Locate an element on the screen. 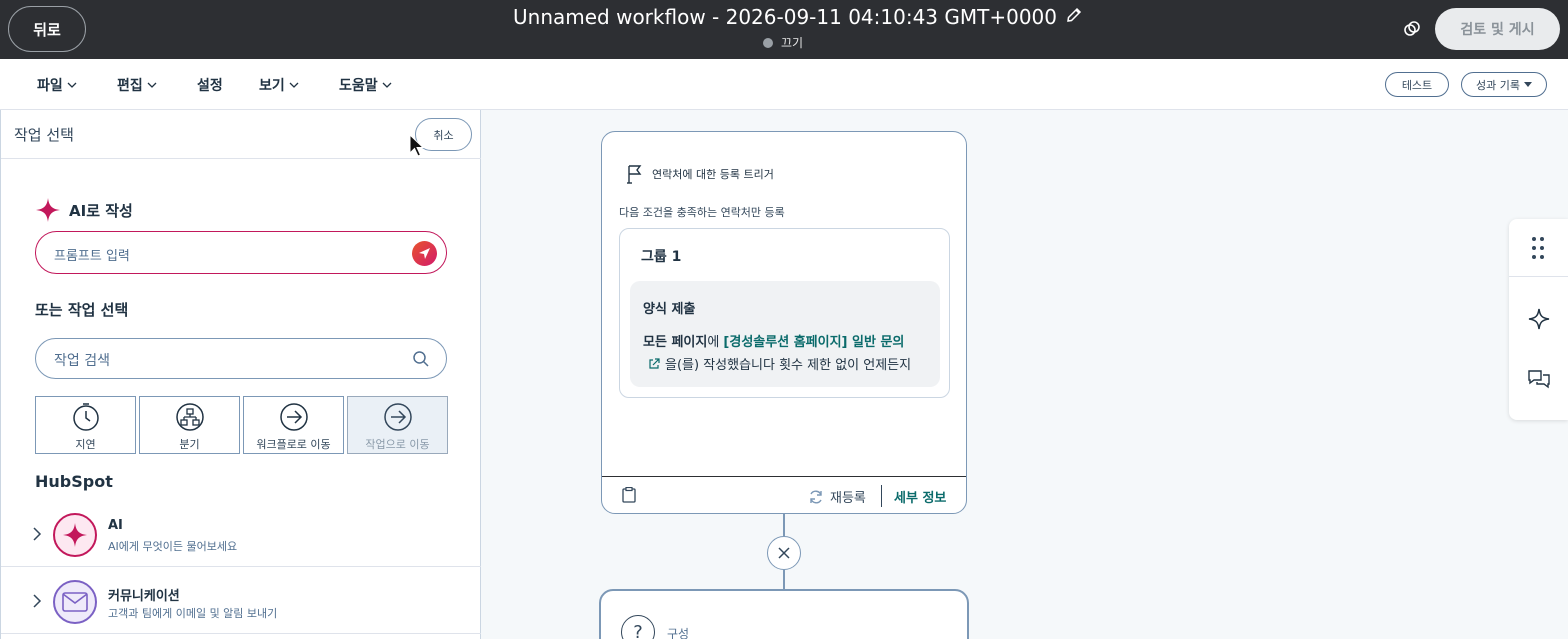 The height and width of the screenshot is (639, 1568). action-delay: 지연 is located at coordinates (85, 425).